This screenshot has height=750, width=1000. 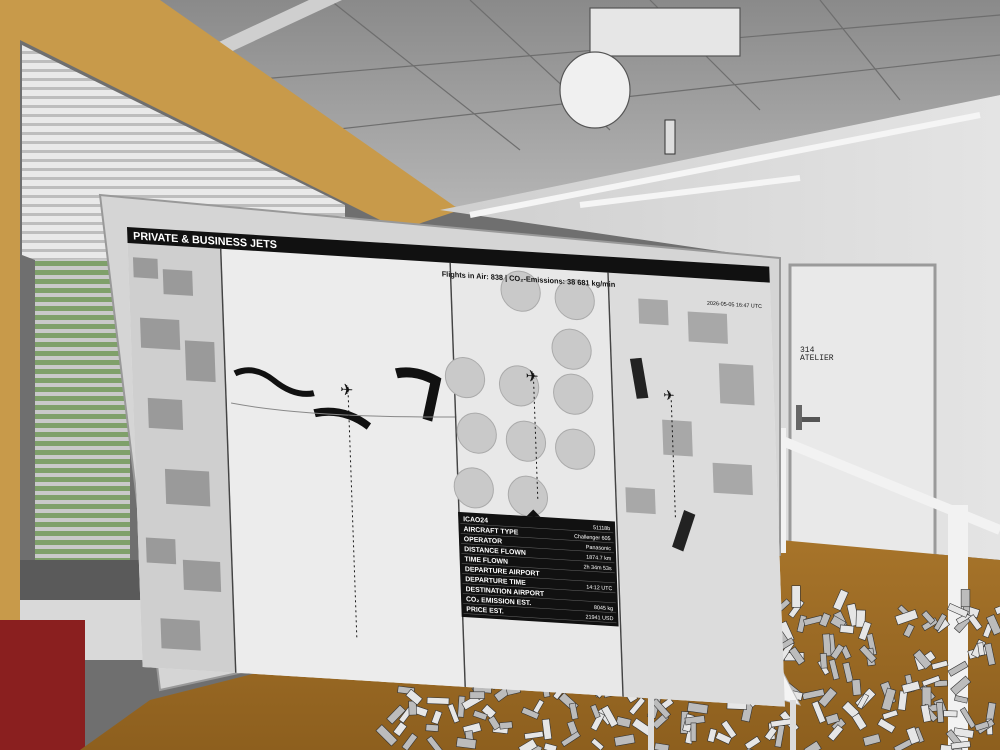 I want to click on info-value: 51118b, so click(x=601, y=528).